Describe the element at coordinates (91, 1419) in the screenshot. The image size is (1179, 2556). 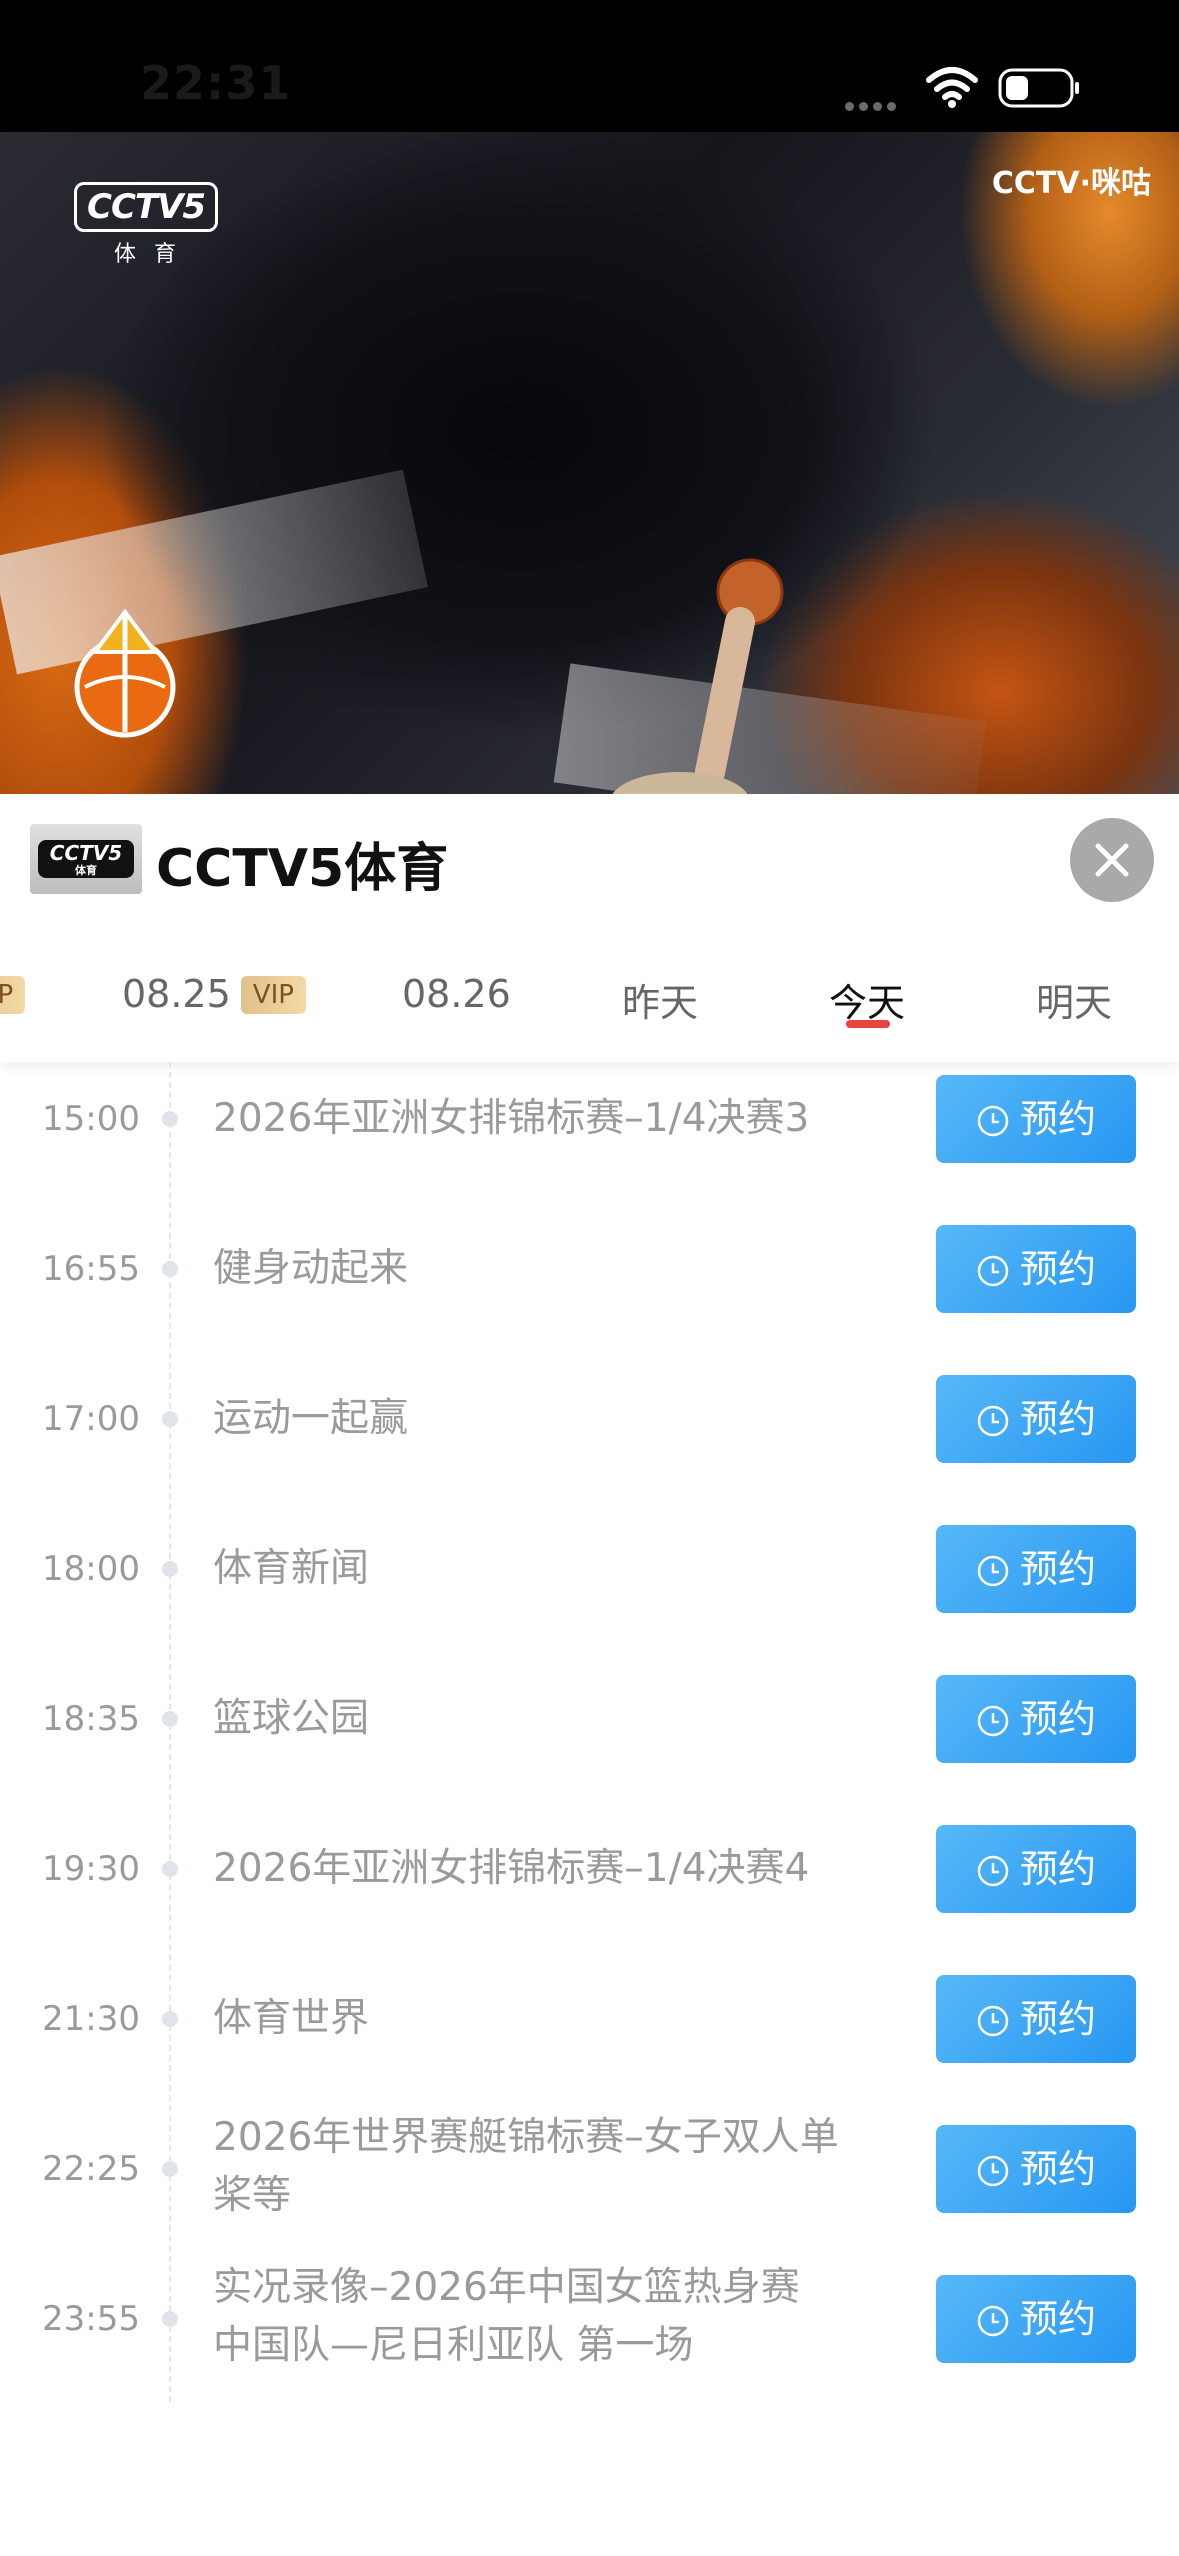
I see `program-time: 17:00` at that location.